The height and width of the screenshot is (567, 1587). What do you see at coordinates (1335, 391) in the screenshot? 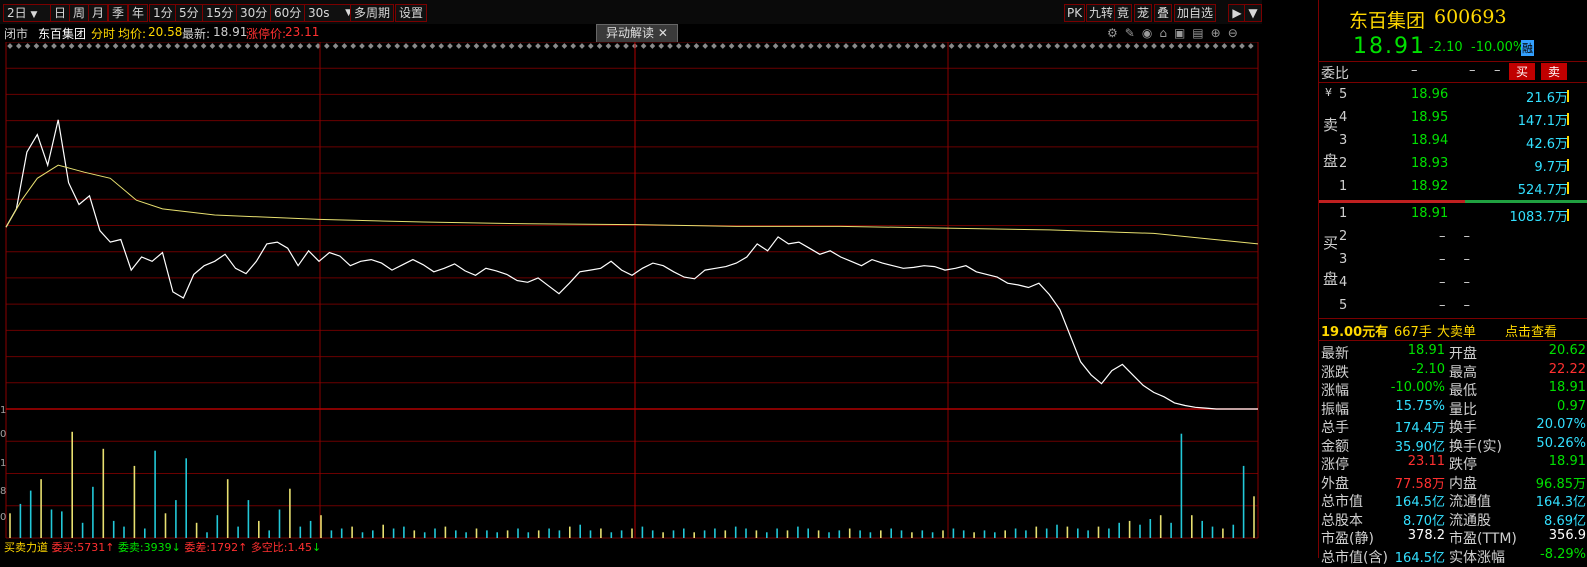
I see `stat-label: 涨幅` at bounding box center [1335, 391].